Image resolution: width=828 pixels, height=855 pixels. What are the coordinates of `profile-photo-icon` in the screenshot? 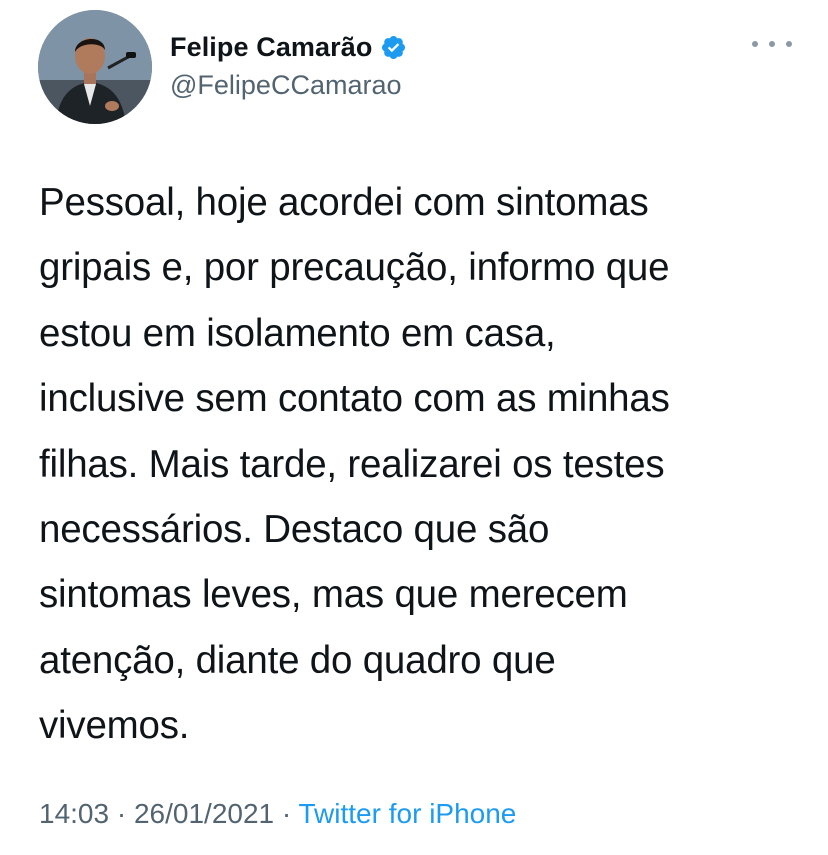 It's located at (95, 67).